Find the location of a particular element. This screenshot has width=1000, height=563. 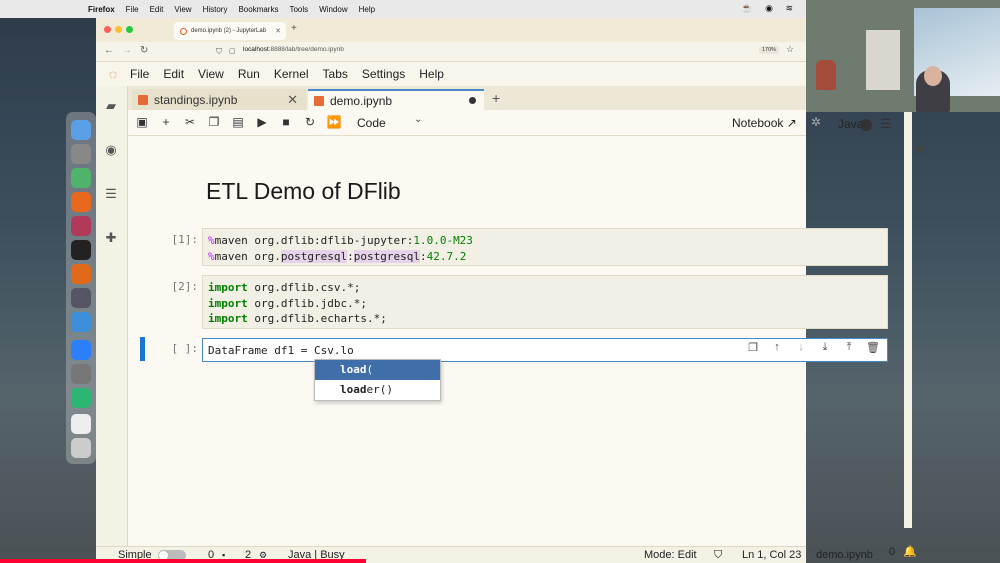

dock is located at coordinates (81, 288).